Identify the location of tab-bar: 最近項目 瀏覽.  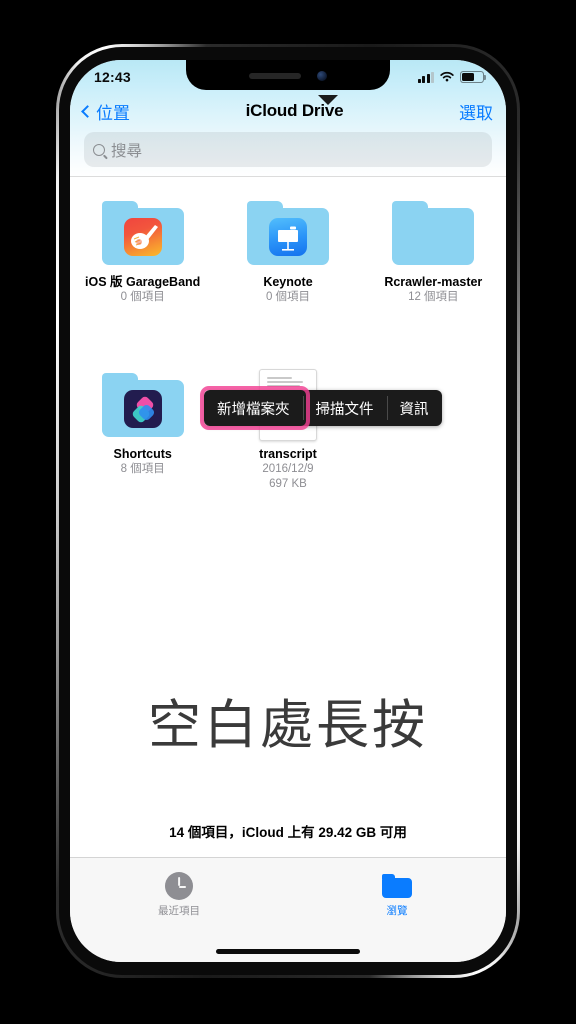
(288, 909).